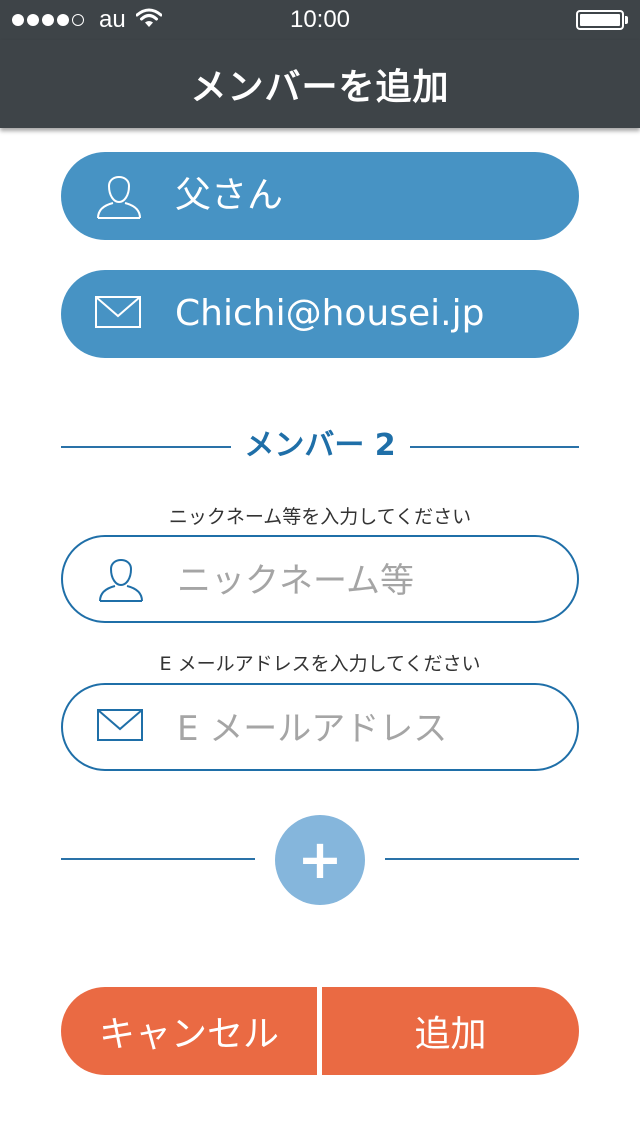 This screenshot has width=640, height=1136. I want to click on nickname-input: ニックネーム等, so click(320, 579).